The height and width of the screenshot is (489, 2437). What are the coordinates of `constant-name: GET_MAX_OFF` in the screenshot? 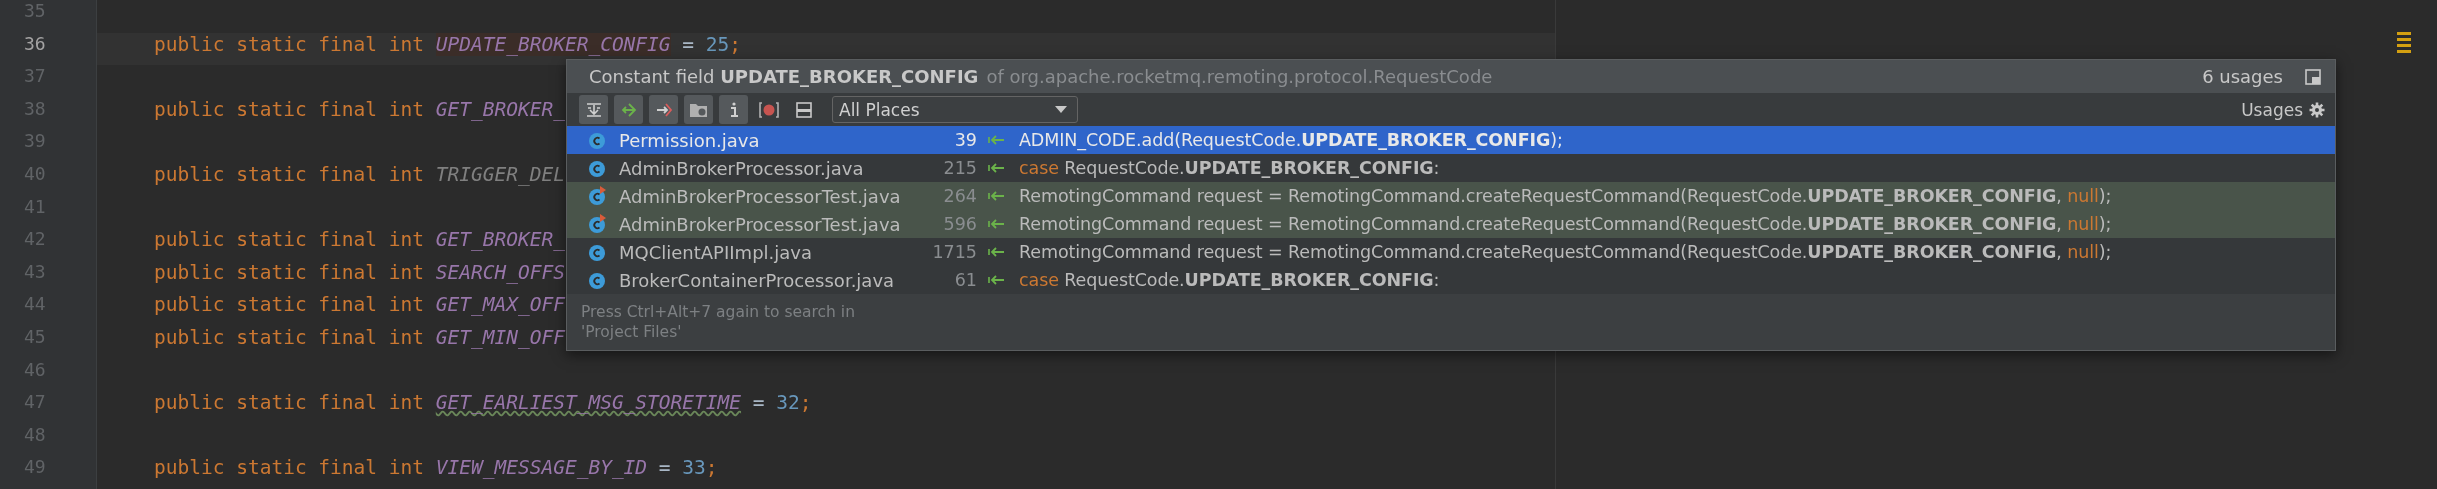 It's located at (500, 305).